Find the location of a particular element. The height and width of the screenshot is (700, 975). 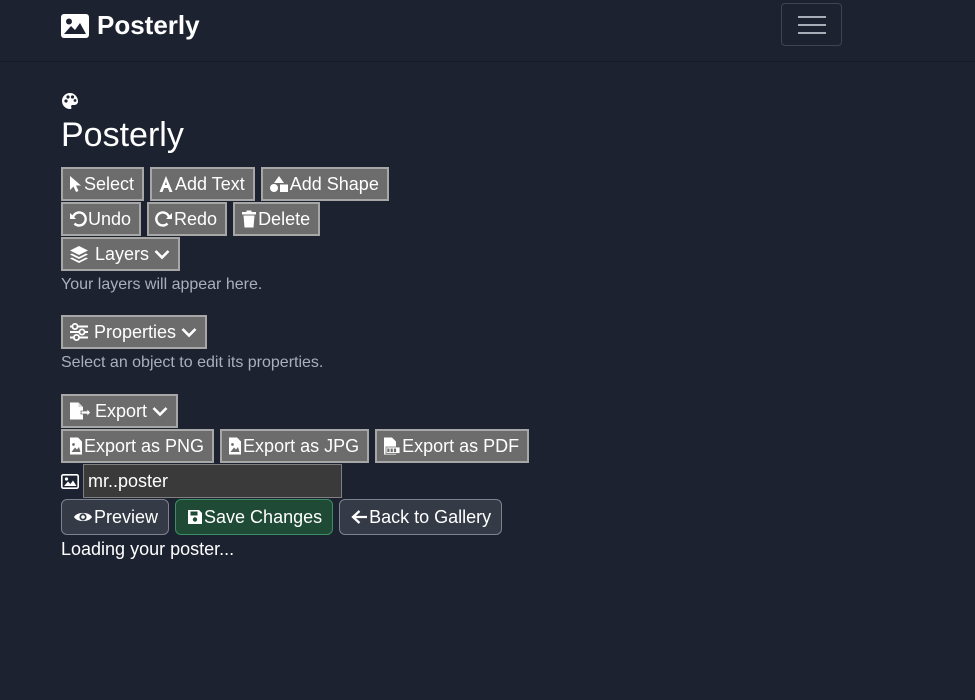

add-text-button: Add Text is located at coordinates (202, 184).